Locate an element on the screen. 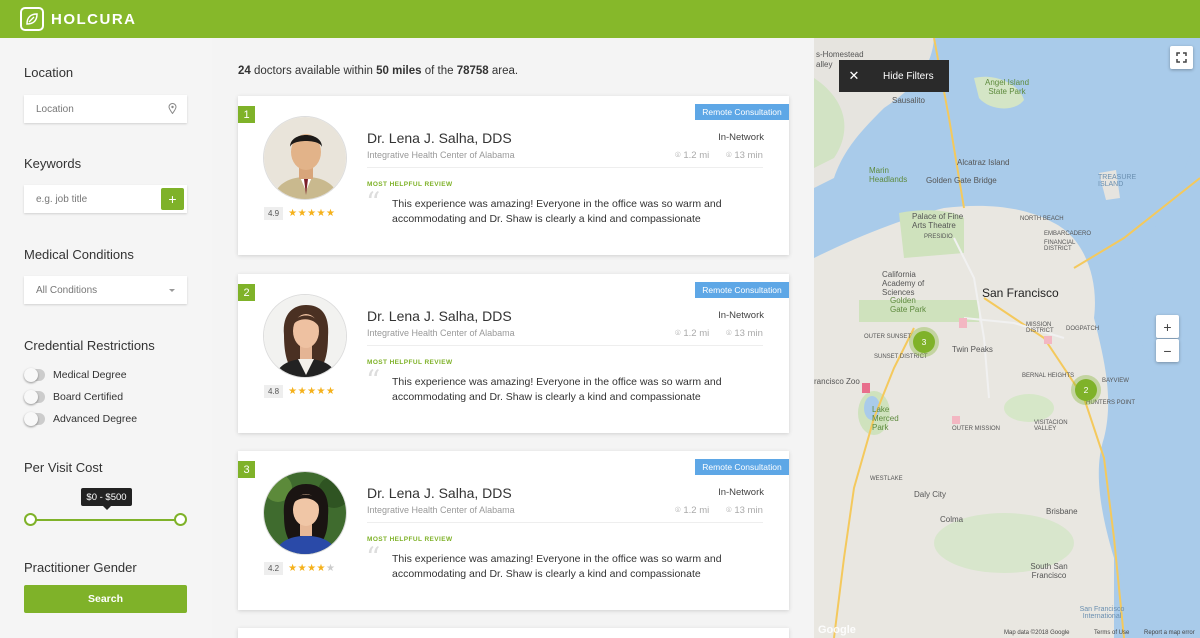  distance-value: 1.2 mi is located at coordinates (696, 510).